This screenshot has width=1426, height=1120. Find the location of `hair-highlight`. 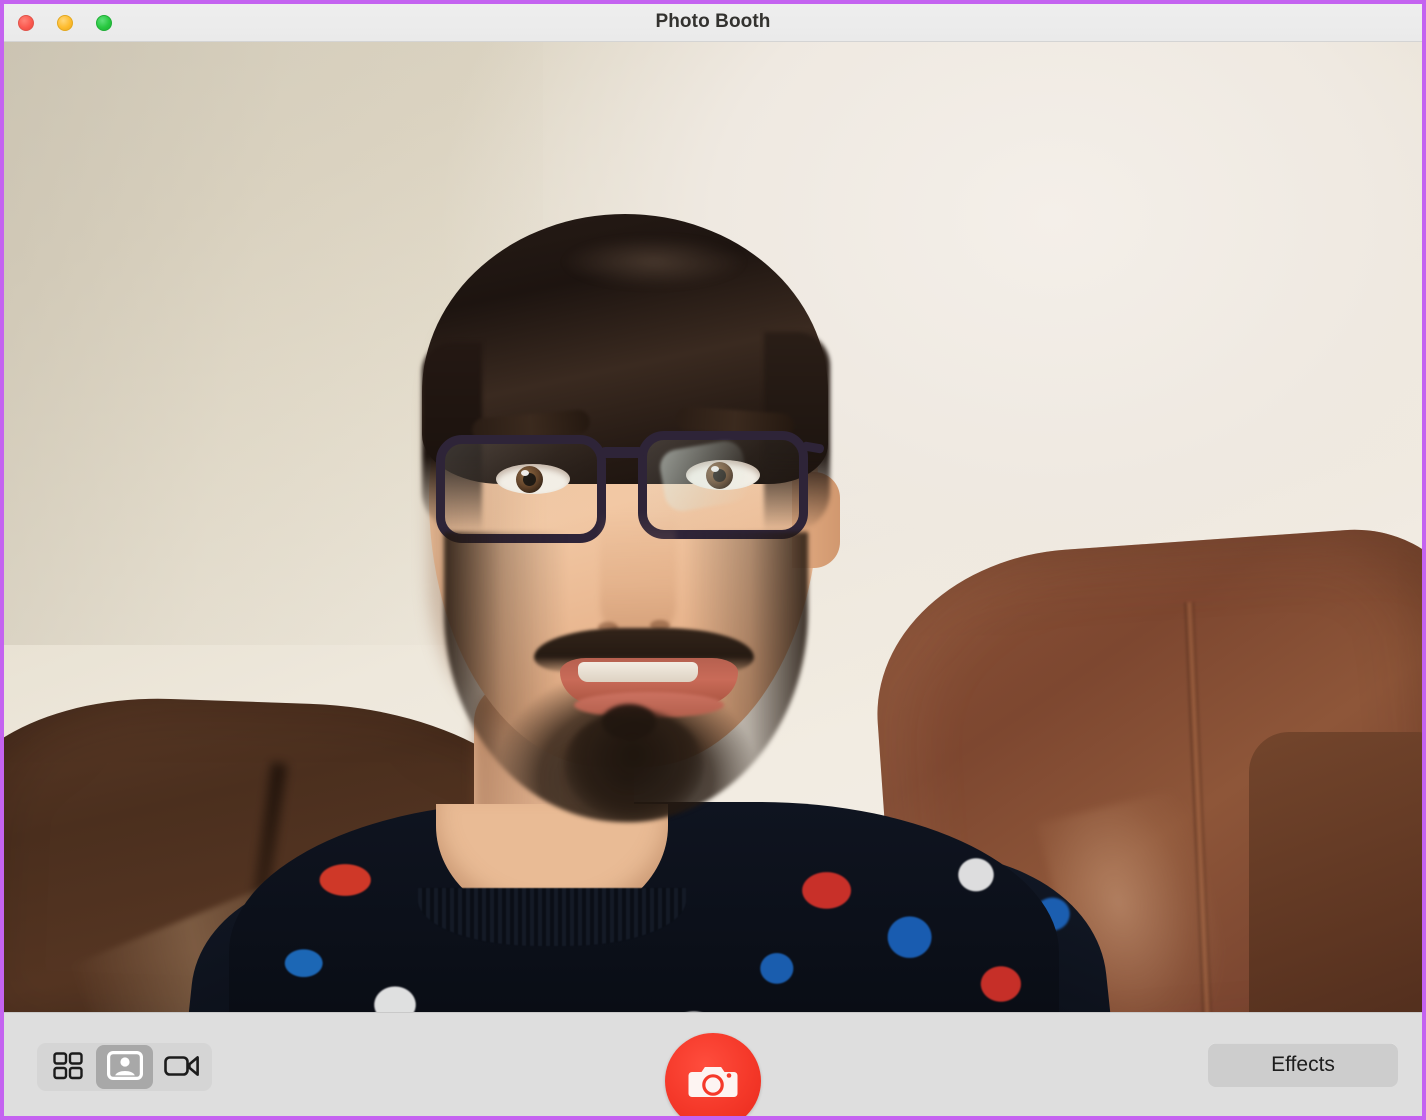

hair-highlight is located at coordinates (654, 262).